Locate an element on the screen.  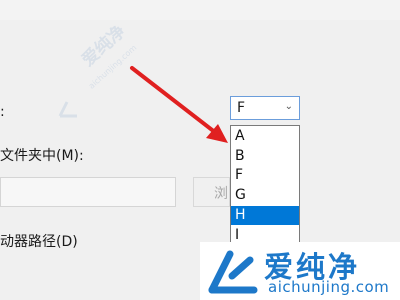
drive-option-a: A is located at coordinates (265, 136).